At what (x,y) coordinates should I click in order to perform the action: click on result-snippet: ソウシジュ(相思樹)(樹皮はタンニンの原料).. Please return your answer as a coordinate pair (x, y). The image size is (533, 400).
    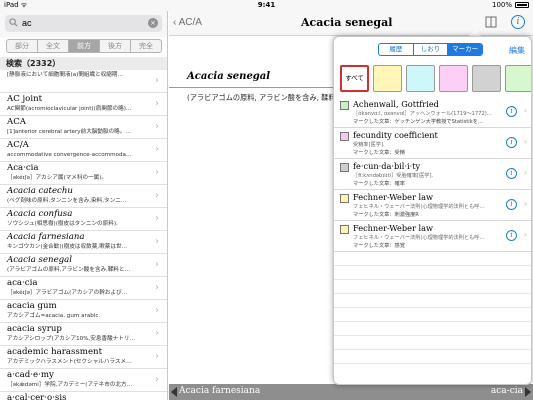
    Looking at the image, I should click on (62, 224).